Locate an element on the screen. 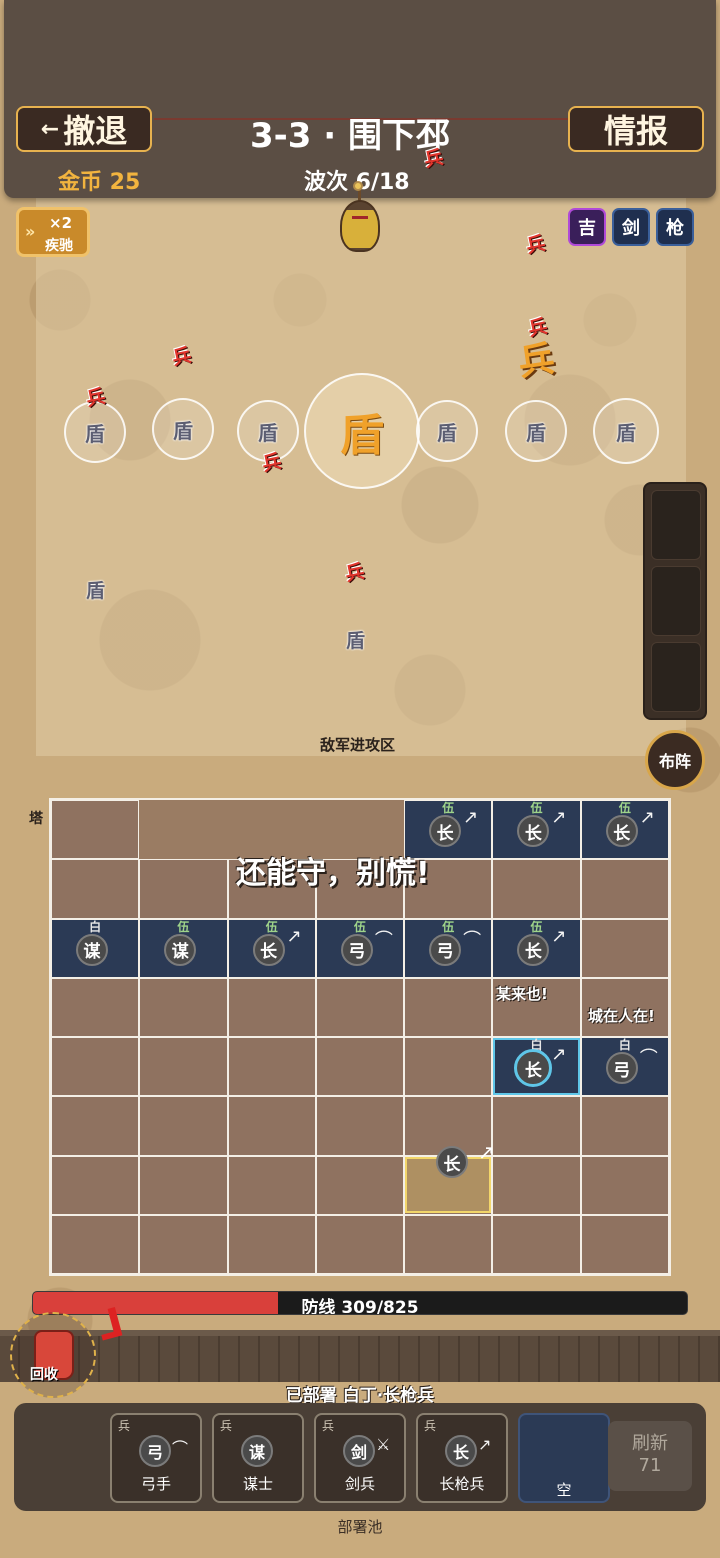  enemy-attack-zone-label: 敌军进攻区 is located at coordinates (358, 745).